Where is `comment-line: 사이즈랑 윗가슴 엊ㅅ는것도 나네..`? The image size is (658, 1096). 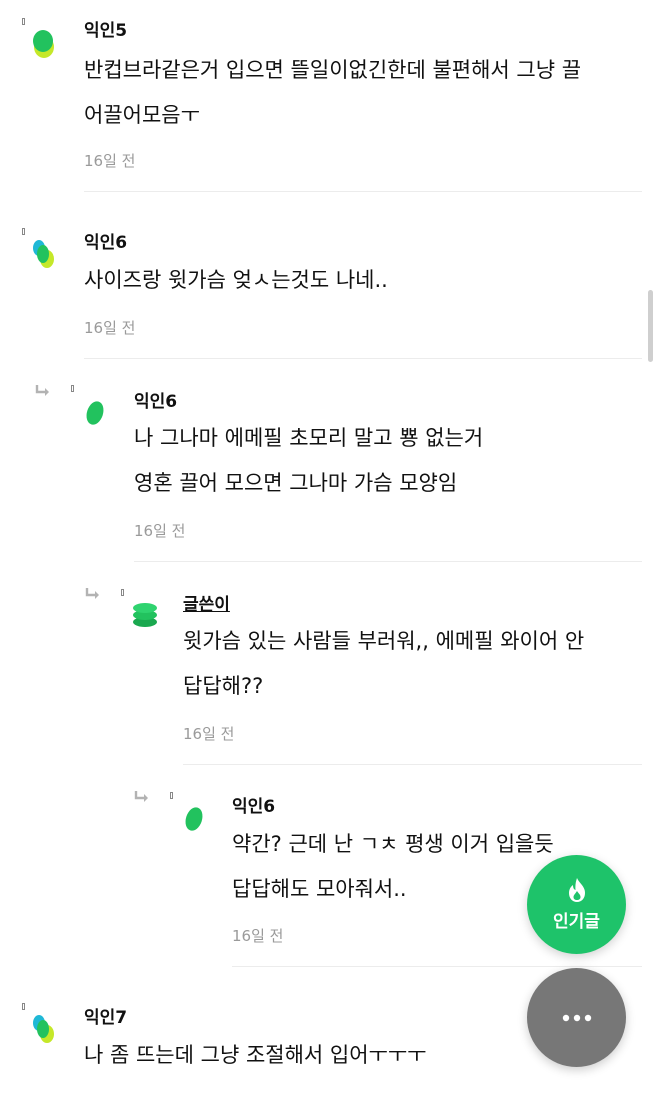 comment-line: 사이즈랑 윗가슴 엊ㅅ는것도 나네.. is located at coordinates (236, 280).